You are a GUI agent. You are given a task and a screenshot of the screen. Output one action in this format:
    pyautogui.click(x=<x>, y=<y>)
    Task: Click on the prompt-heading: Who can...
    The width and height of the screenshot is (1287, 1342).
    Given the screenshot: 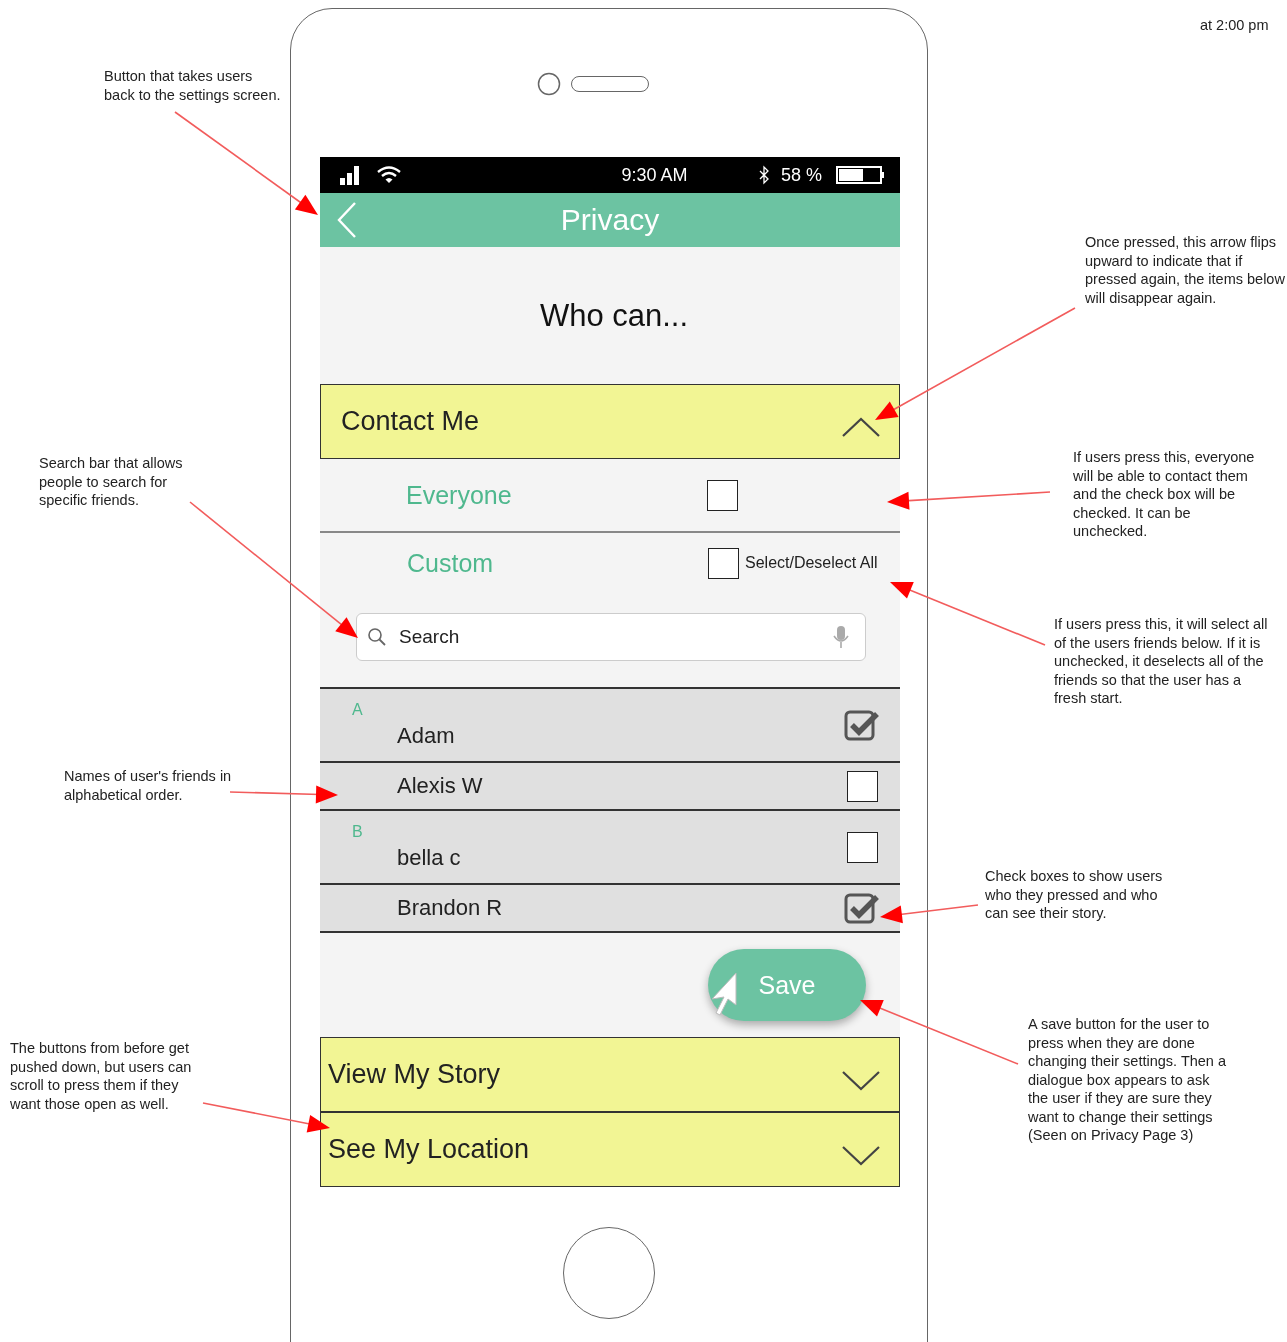 What is the action you would take?
    pyautogui.click(x=613, y=315)
    